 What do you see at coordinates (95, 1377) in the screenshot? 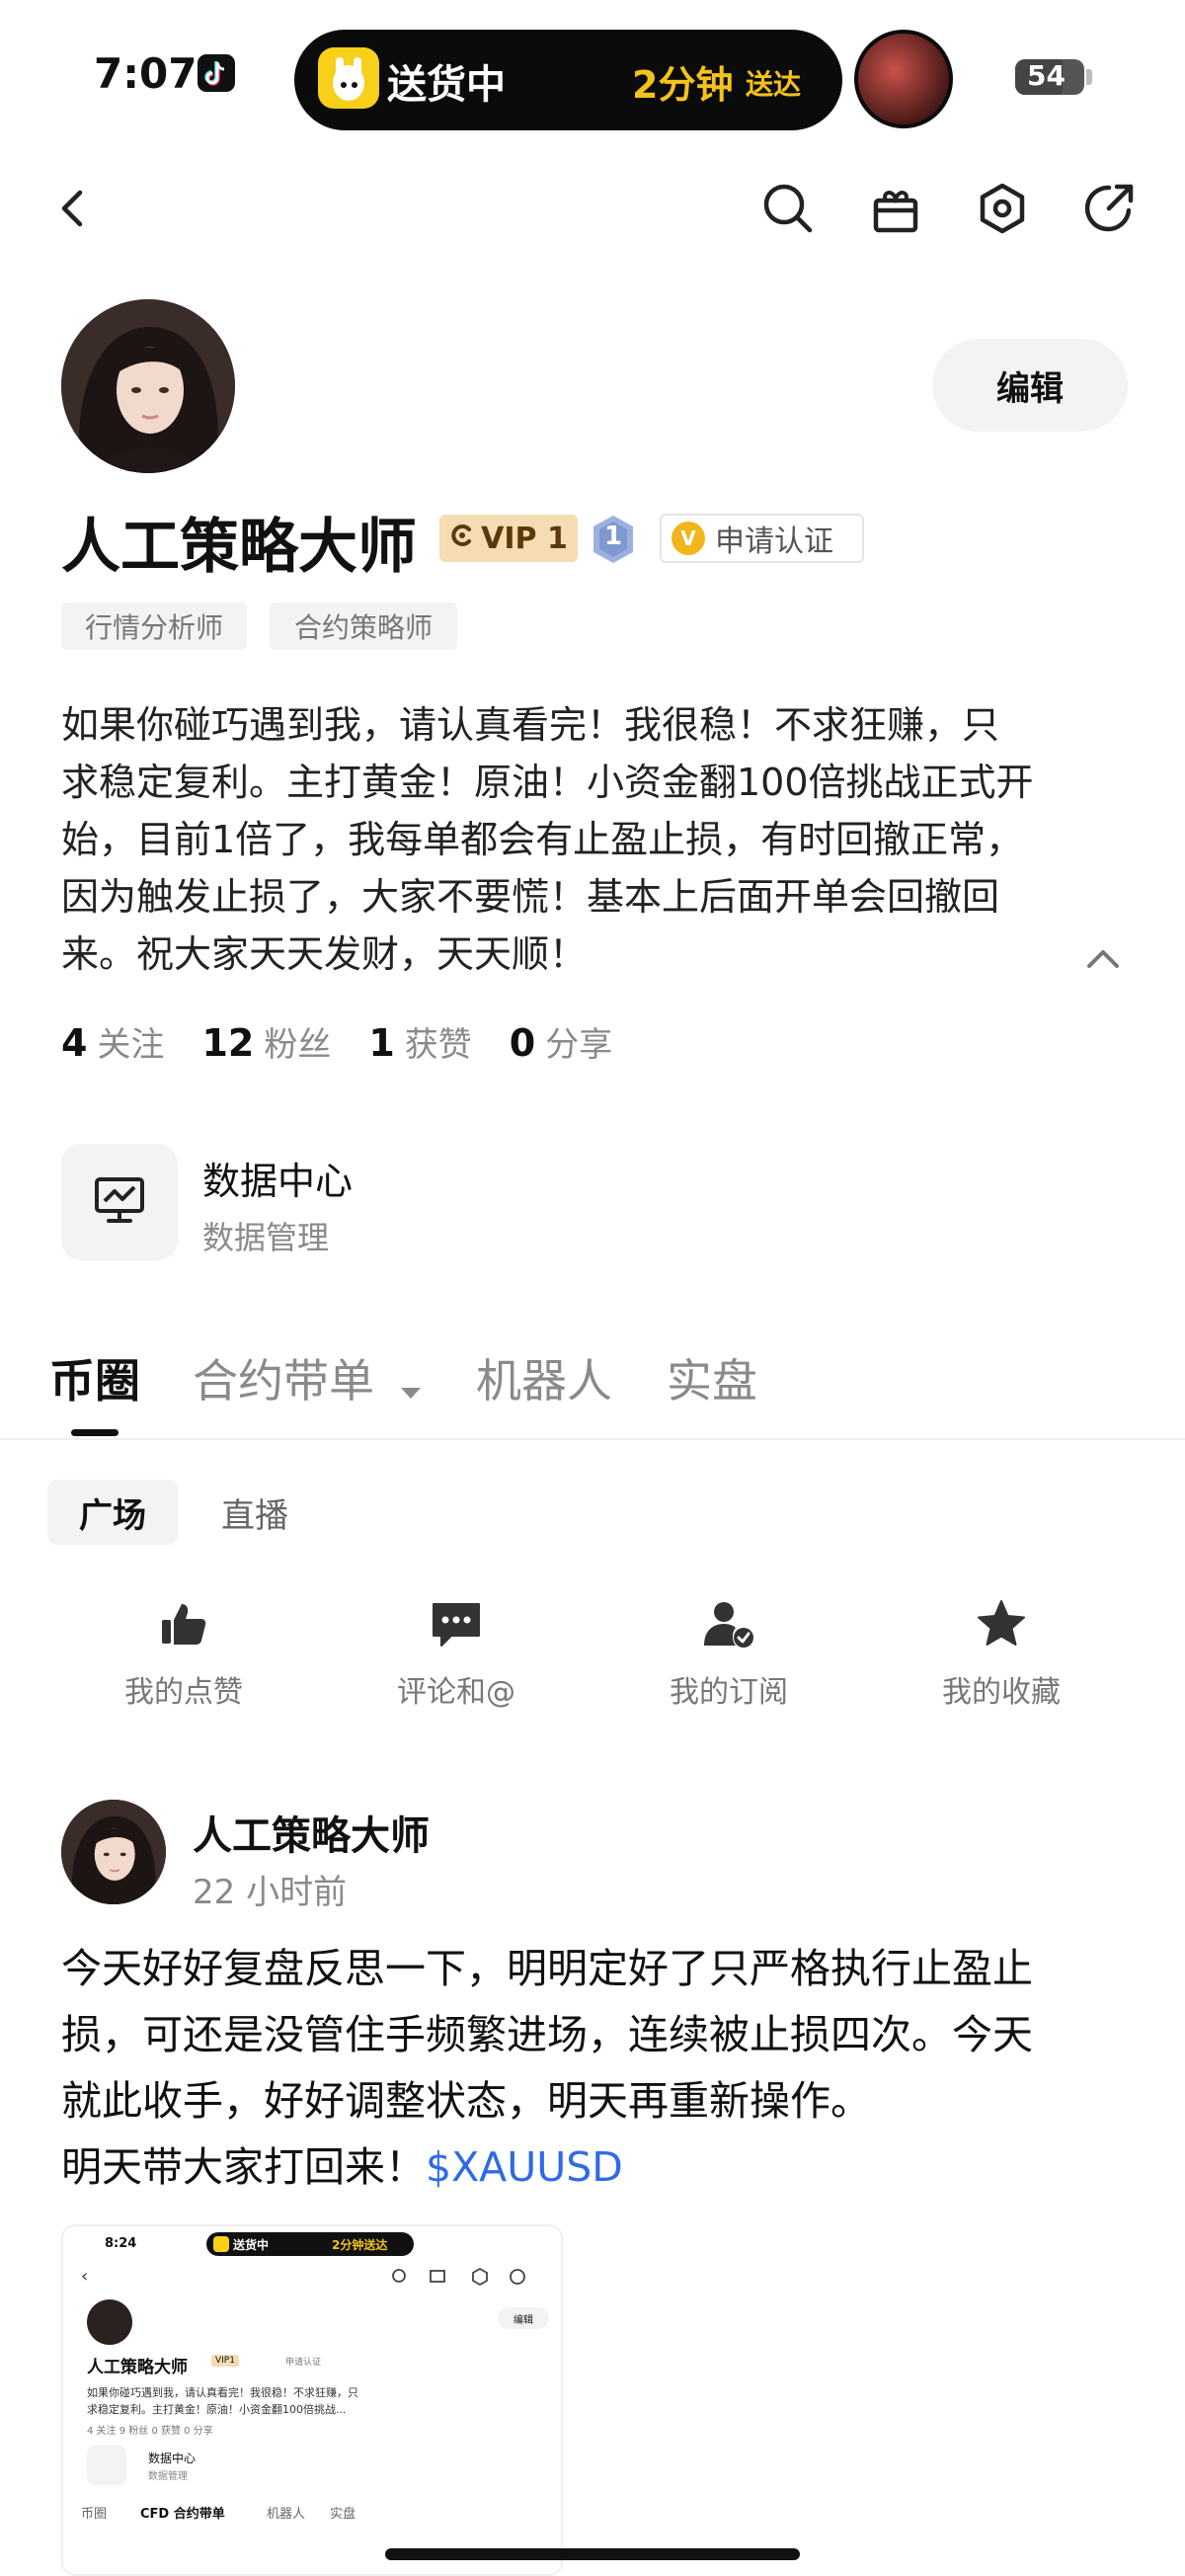
I see `tab-coin-circle: 币圈` at bounding box center [95, 1377].